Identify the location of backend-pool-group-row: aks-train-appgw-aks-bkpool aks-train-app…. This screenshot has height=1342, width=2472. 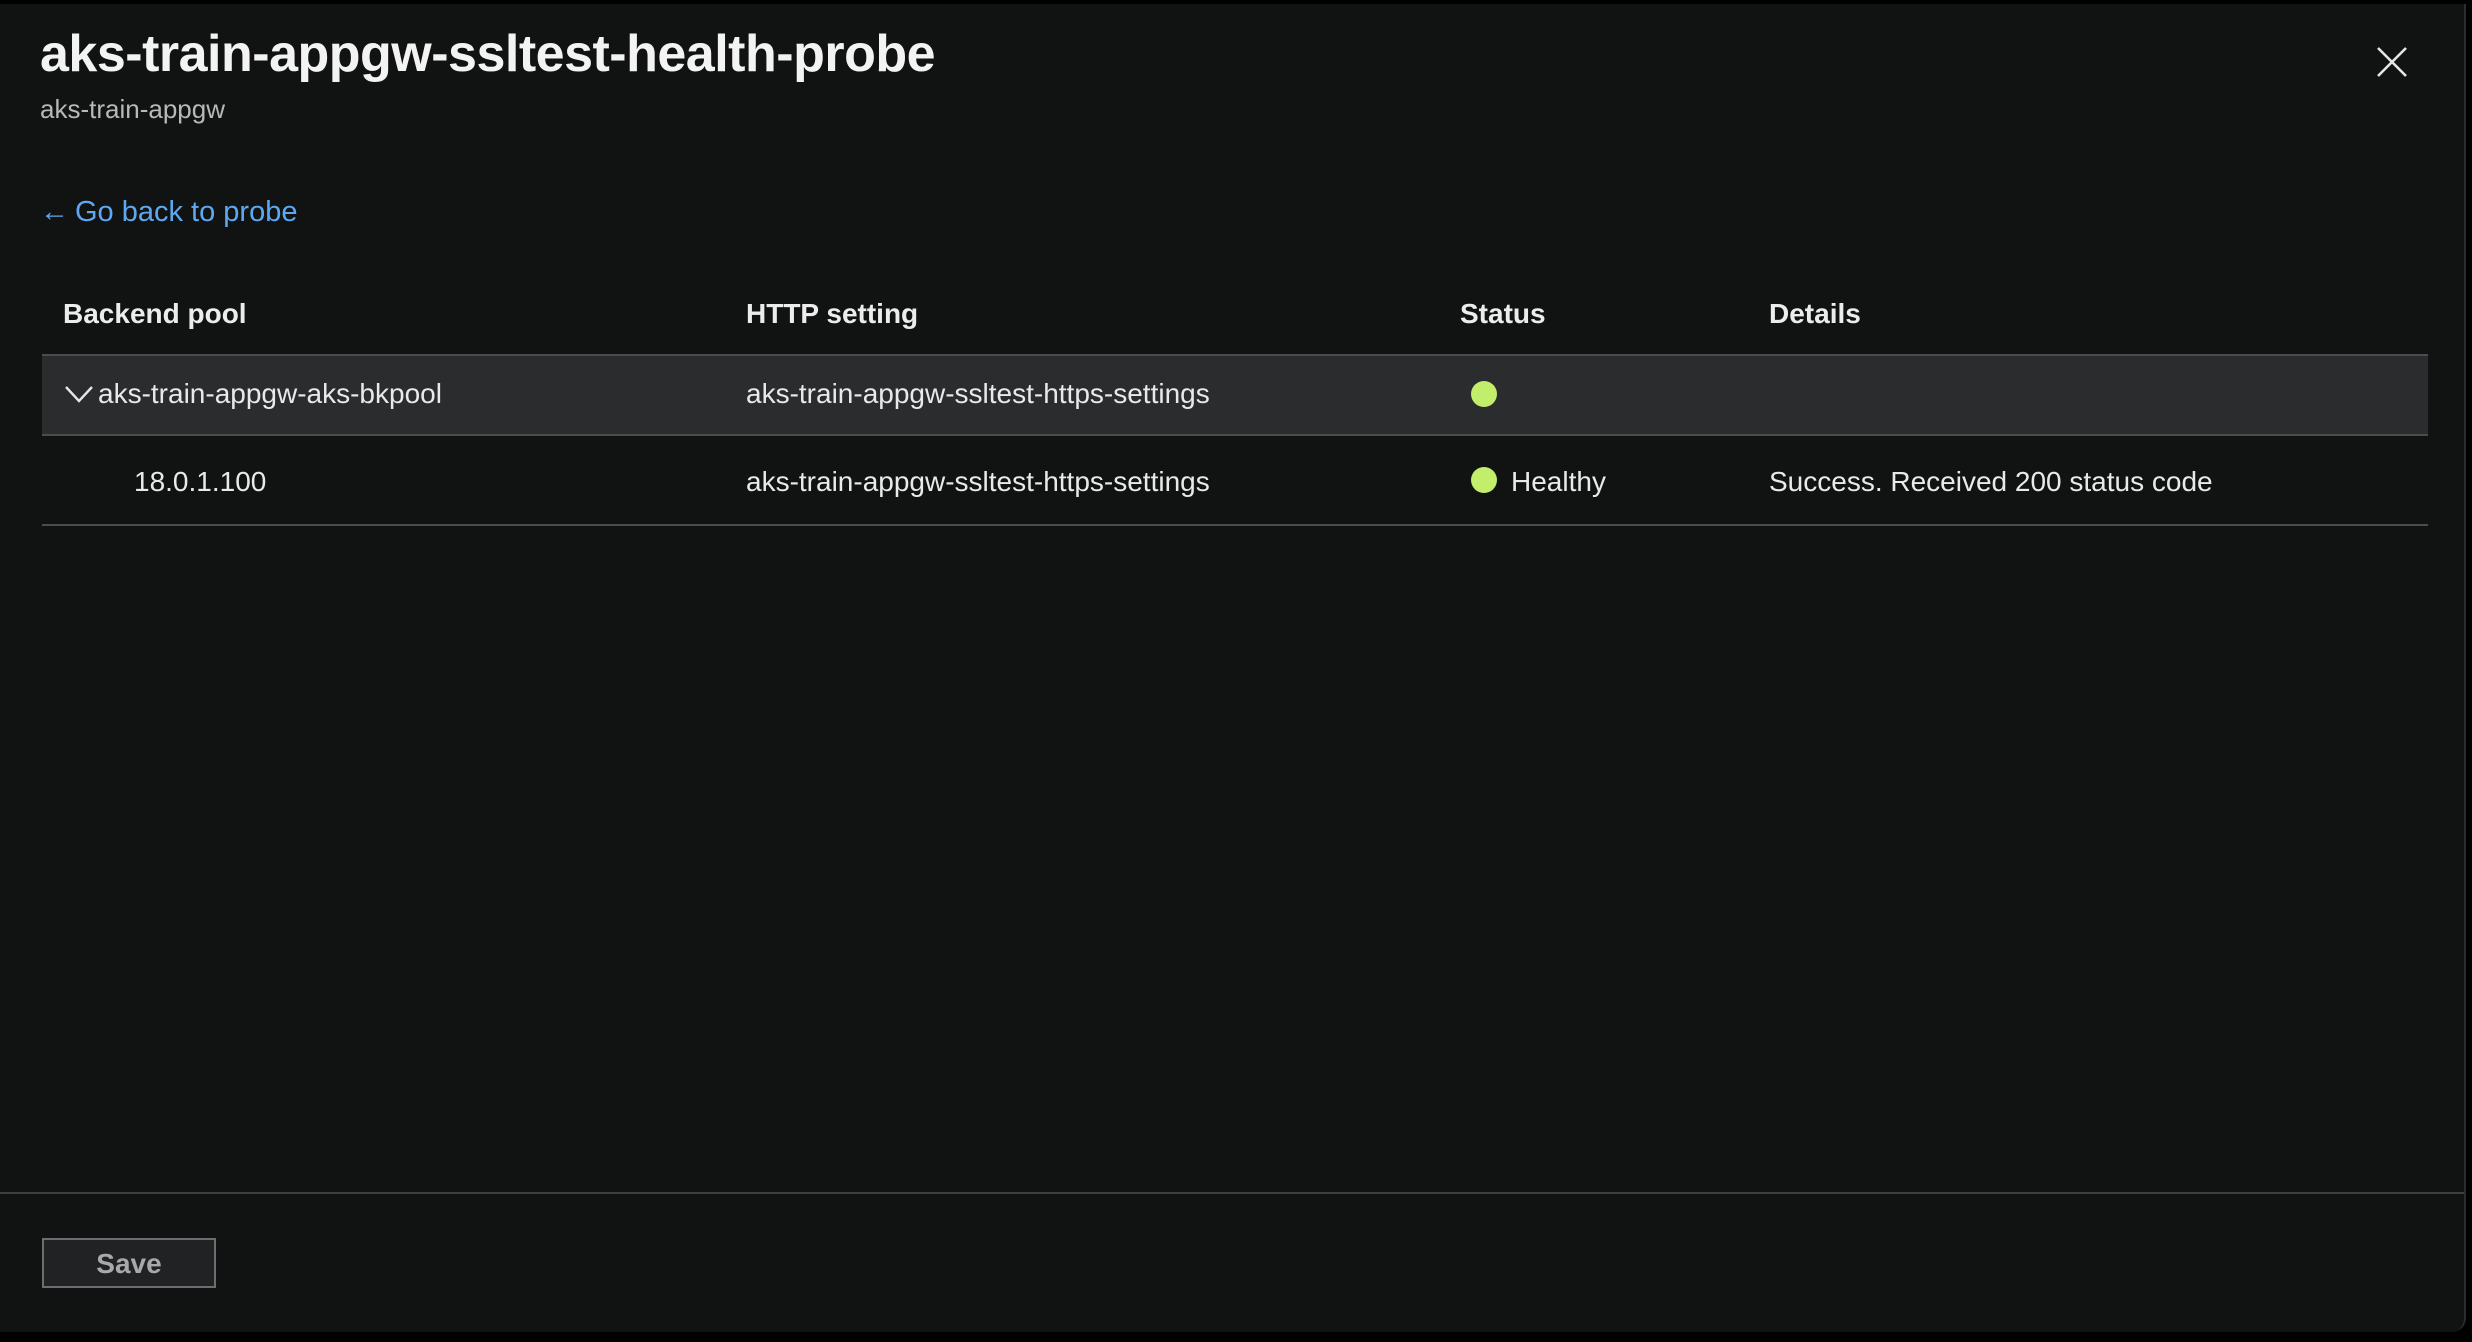
(1235, 396).